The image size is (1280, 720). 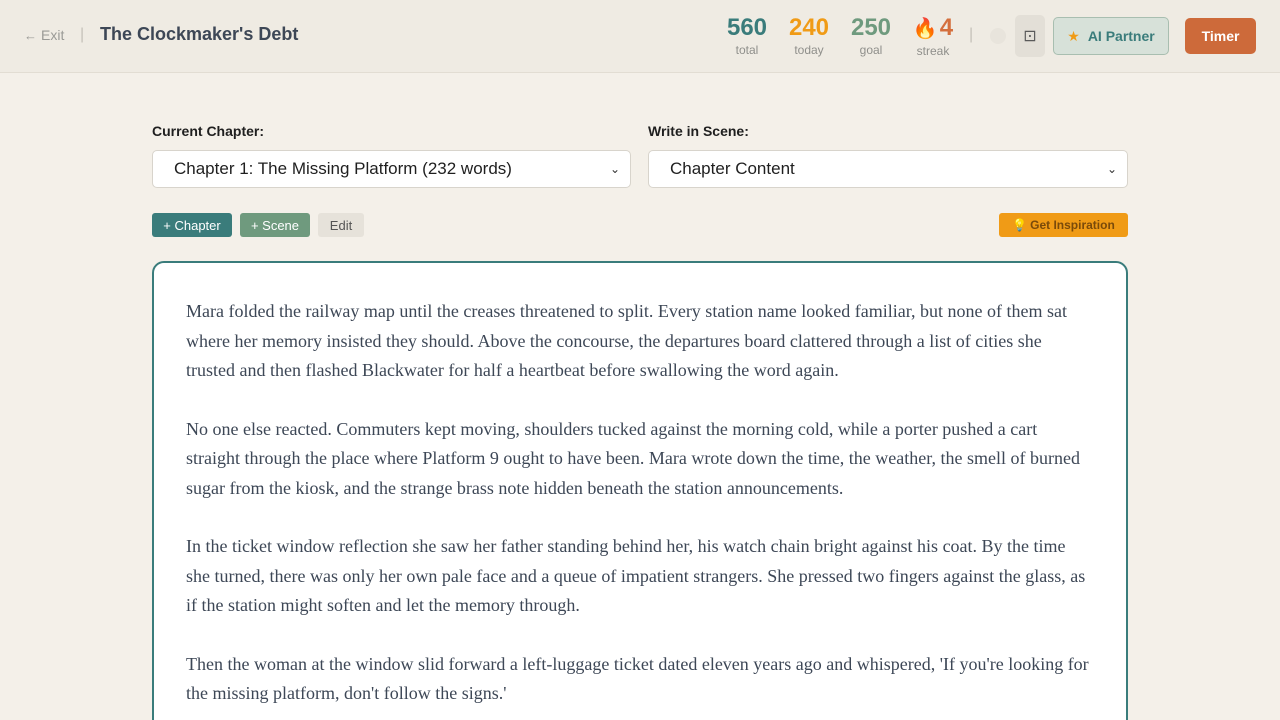 I want to click on scene-select-label: Write in Scene:, so click(x=698, y=131).